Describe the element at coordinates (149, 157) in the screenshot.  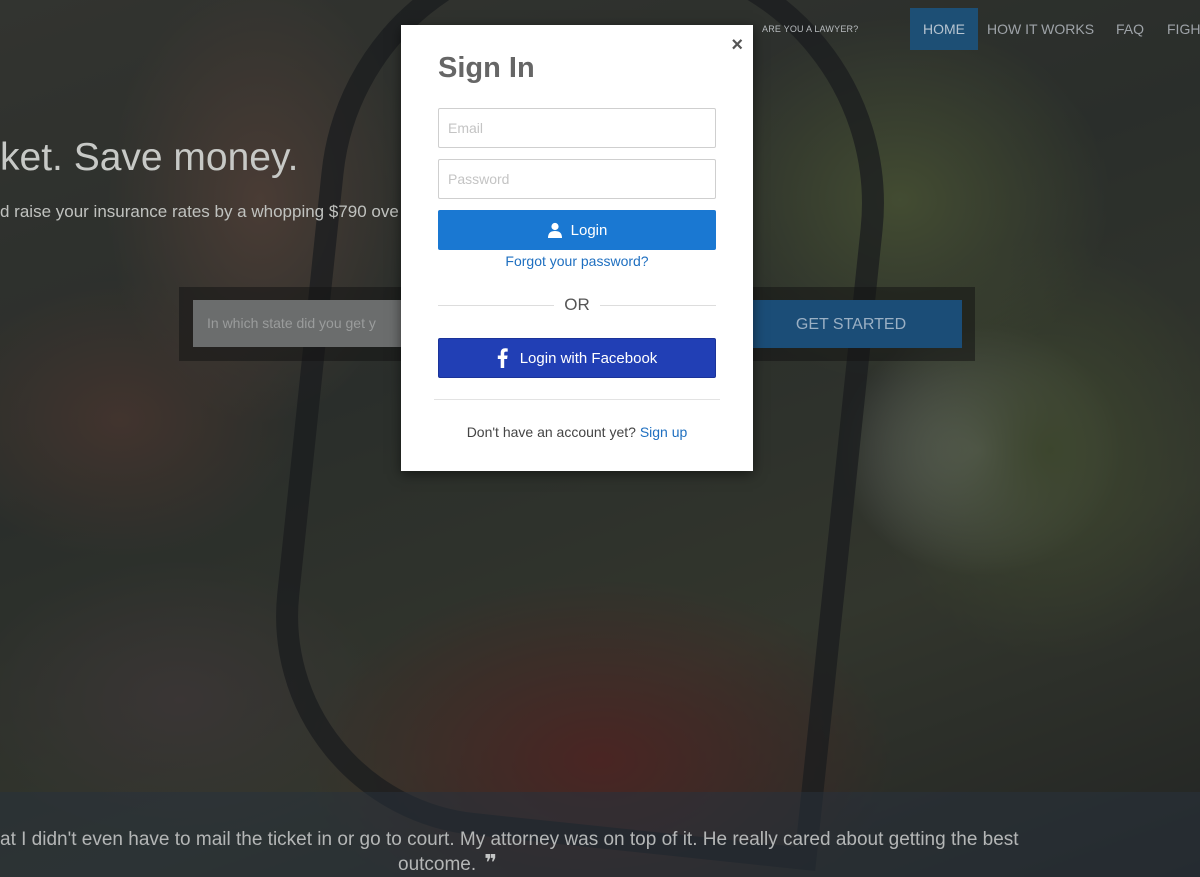
I see `hero-title: ket. Save money.` at that location.